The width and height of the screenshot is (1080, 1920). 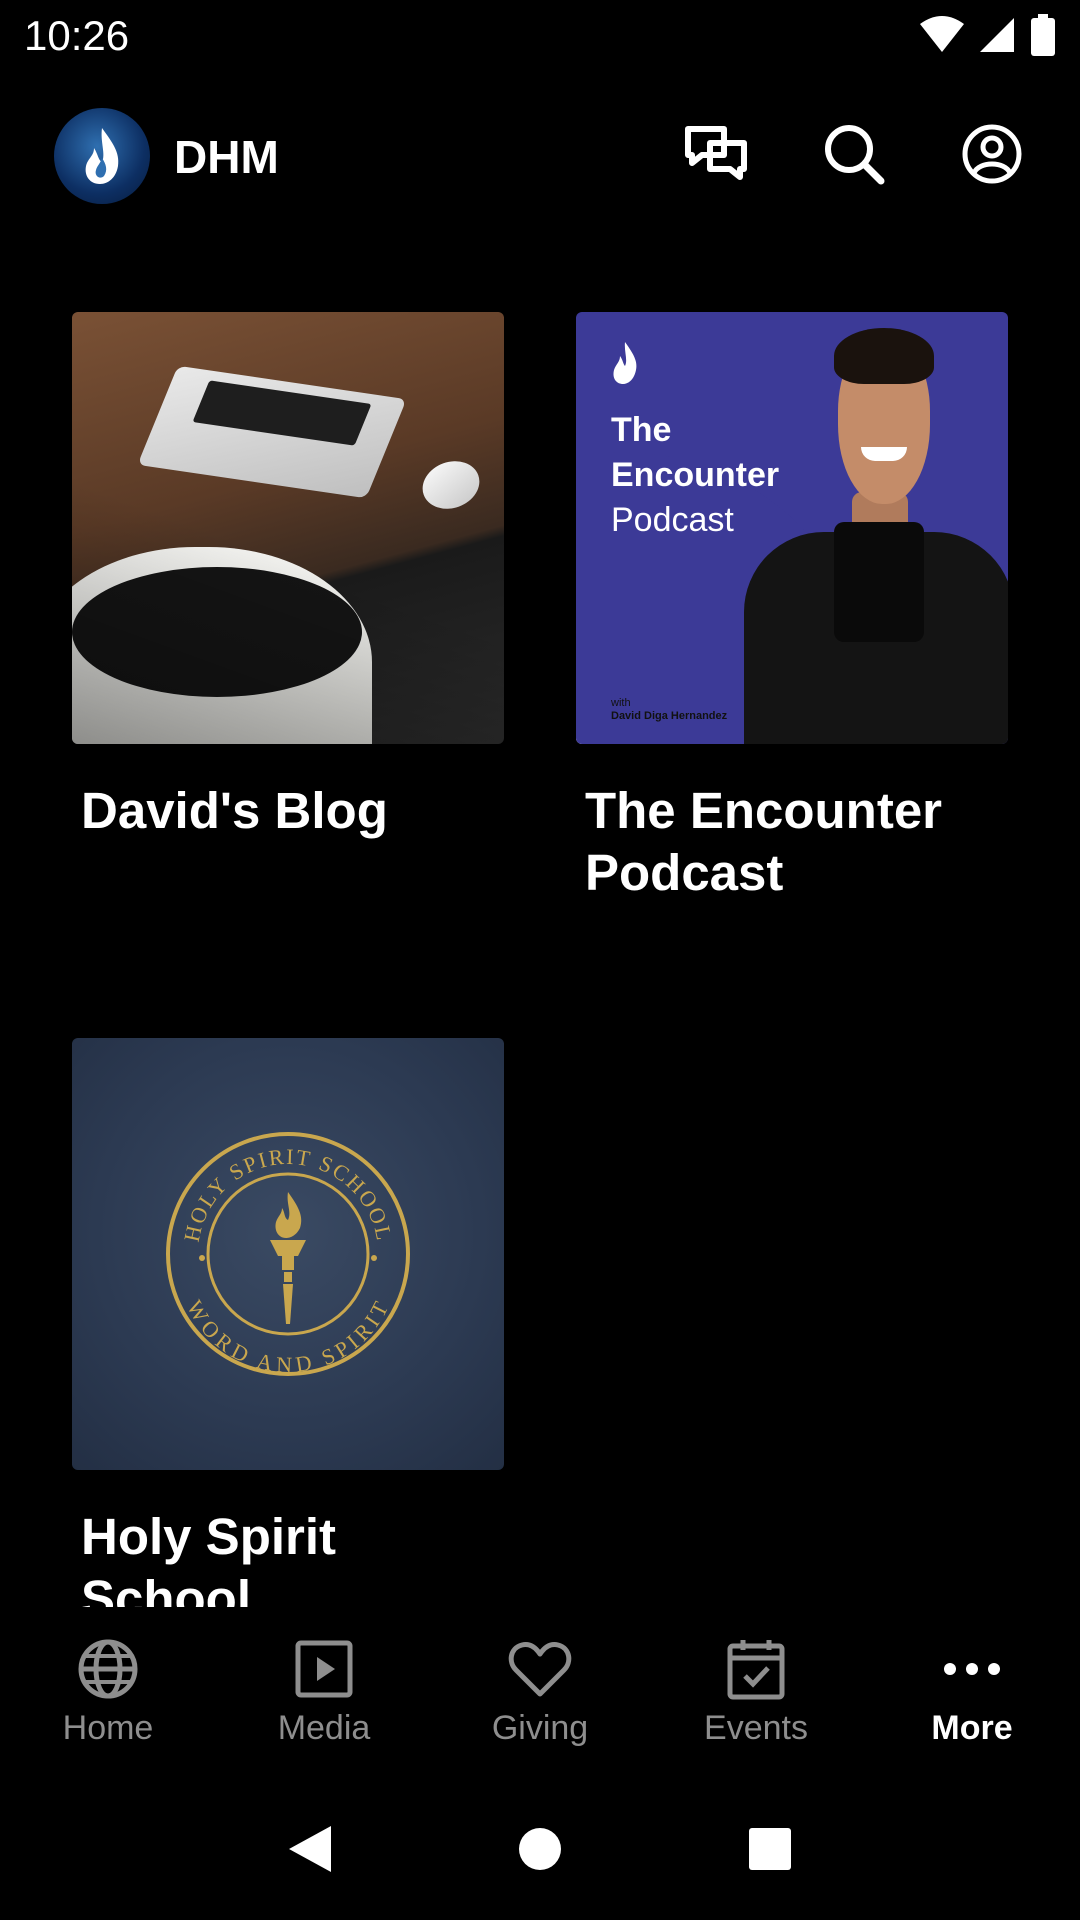 I want to click on app-title: DHM, so click(x=226, y=157).